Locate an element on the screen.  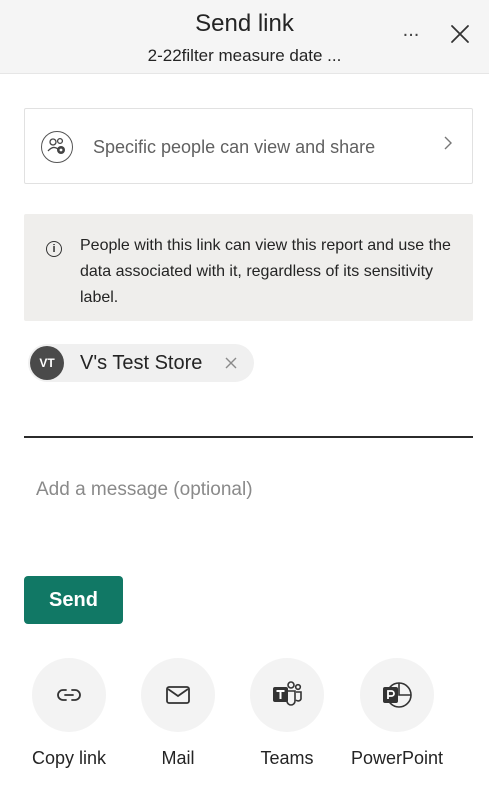
teams-button: Teams is located at coordinates (287, 718).